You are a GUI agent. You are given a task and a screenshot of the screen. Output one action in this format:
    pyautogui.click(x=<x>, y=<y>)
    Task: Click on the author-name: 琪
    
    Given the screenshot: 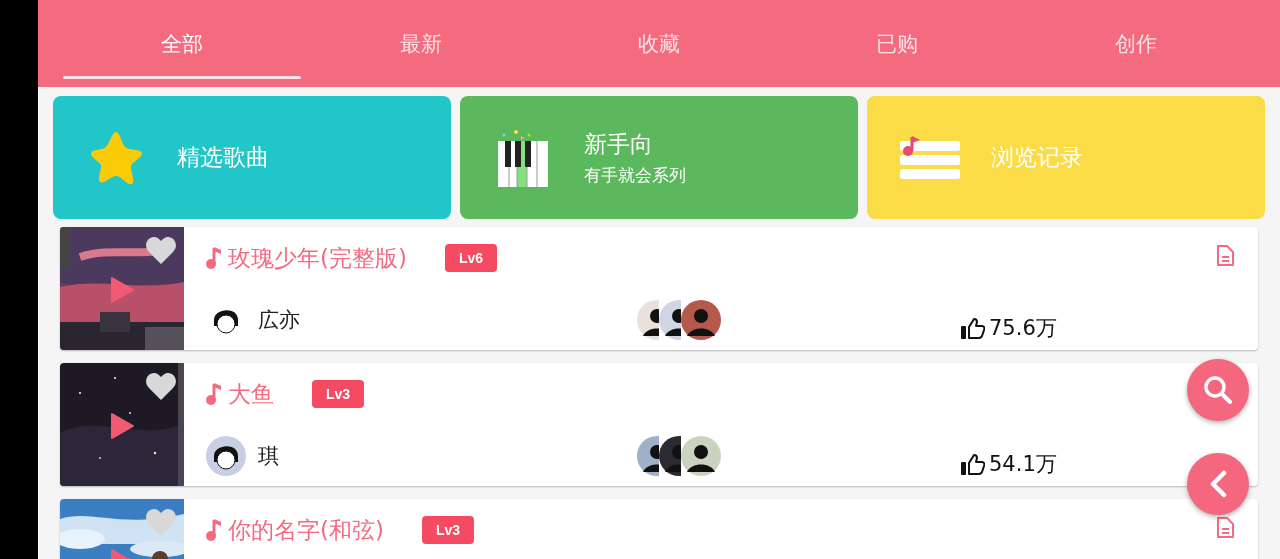 What is the action you would take?
    pyautogui.click(x=268, y=455)
    